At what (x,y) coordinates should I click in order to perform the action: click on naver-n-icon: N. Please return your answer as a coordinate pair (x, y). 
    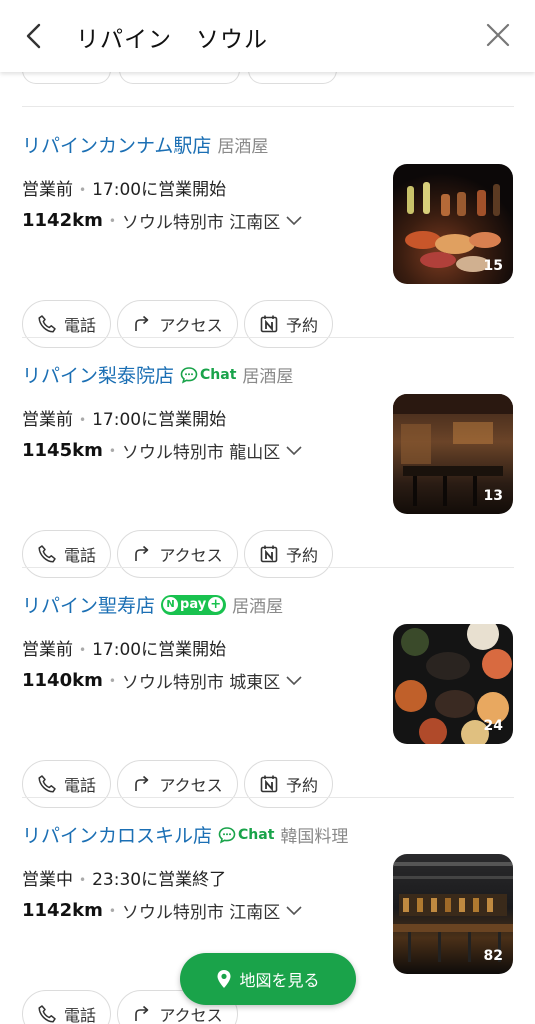
    Looking at the image, I should click on (171, 604).